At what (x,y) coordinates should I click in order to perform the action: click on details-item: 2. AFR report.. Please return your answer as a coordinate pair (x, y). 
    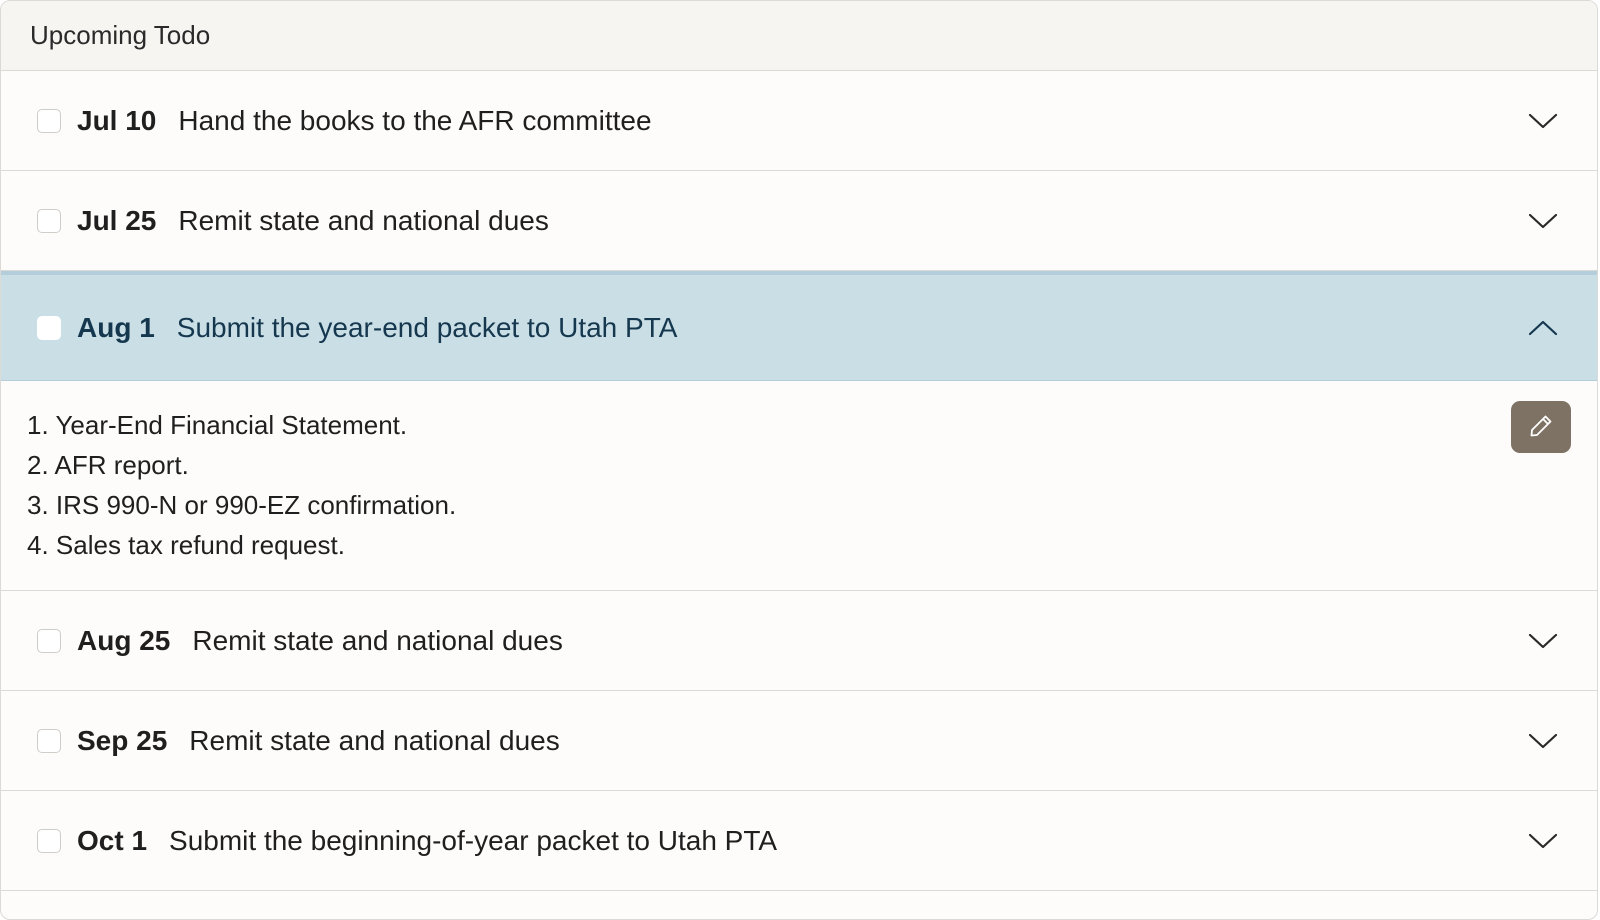
    Looking at the image, I should click on (108, 465).